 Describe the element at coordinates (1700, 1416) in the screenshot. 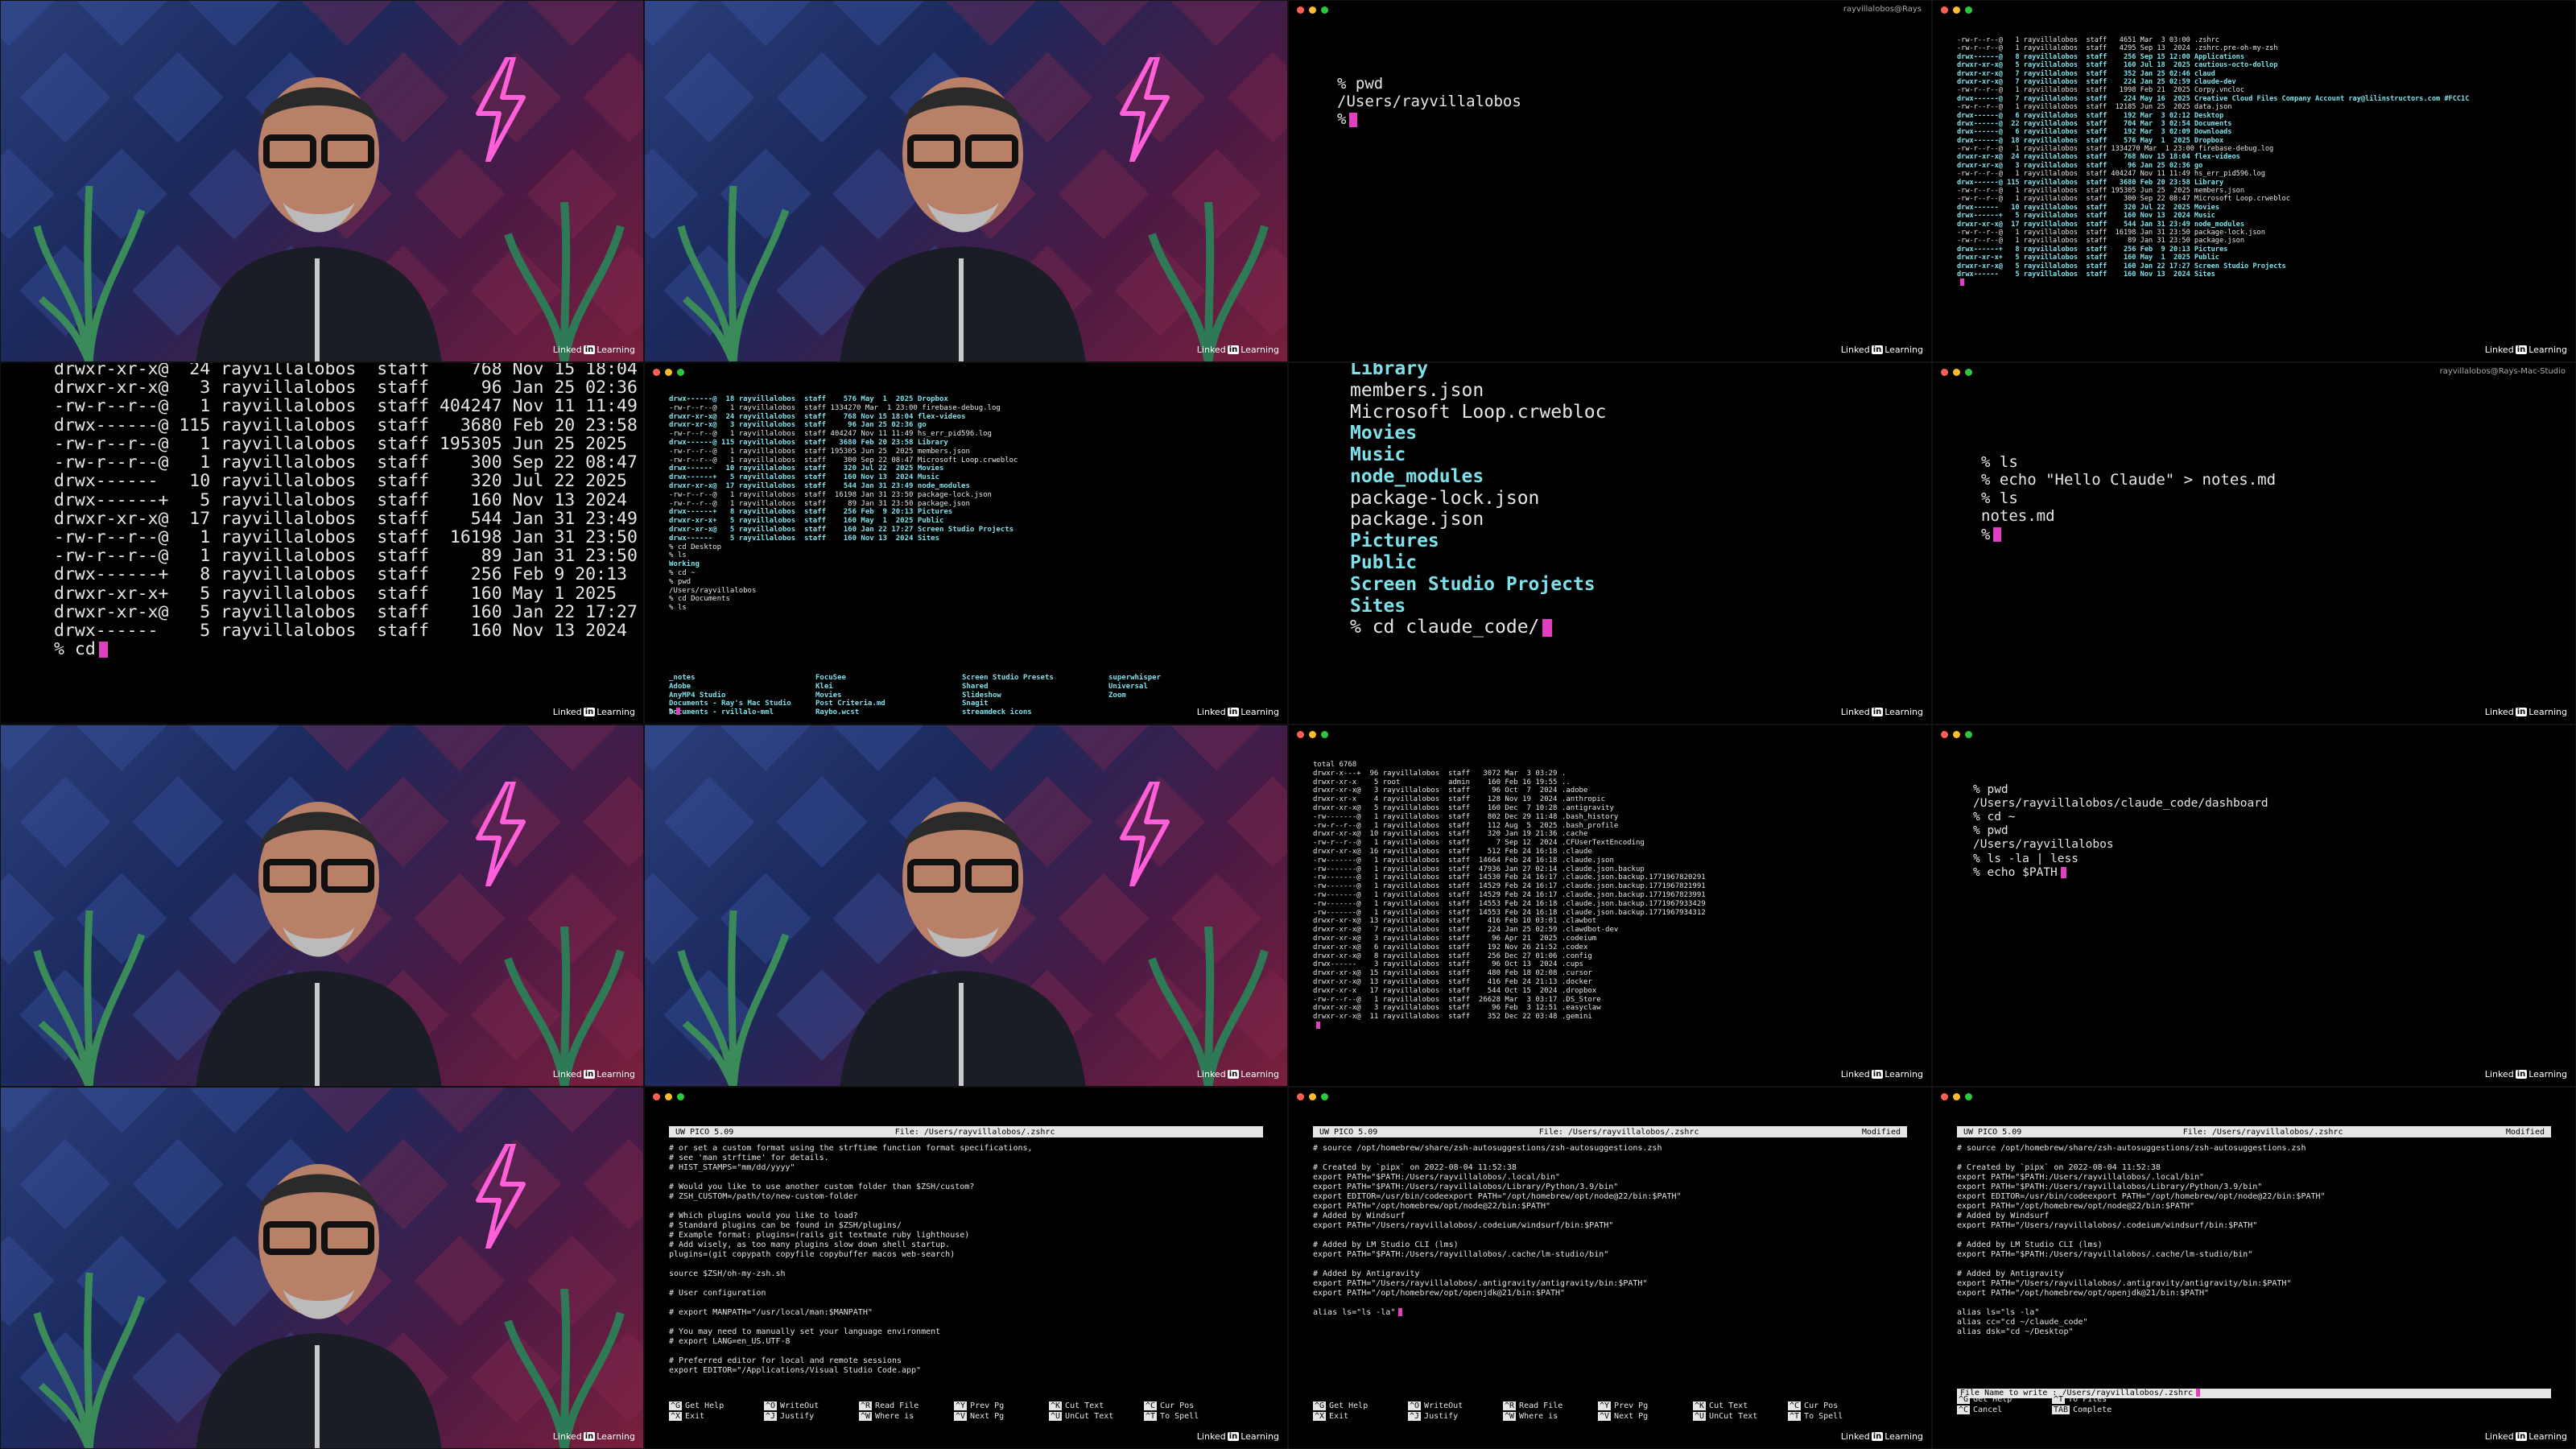

I see `shortcut-key: ^U` at that location.